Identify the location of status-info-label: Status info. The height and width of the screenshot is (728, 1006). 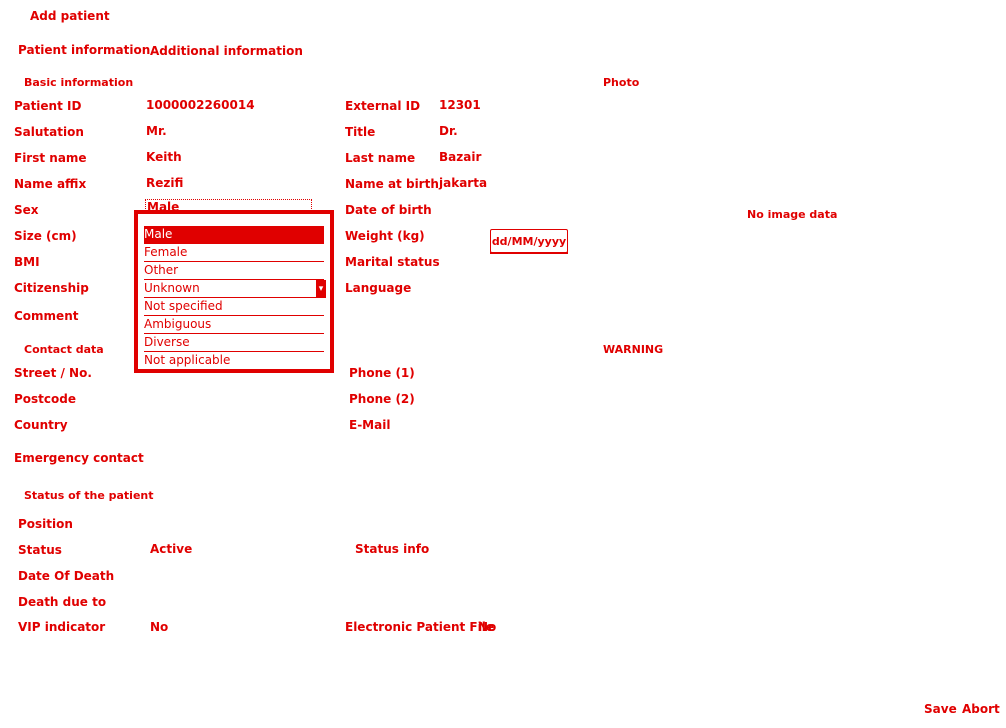
(392, 549).